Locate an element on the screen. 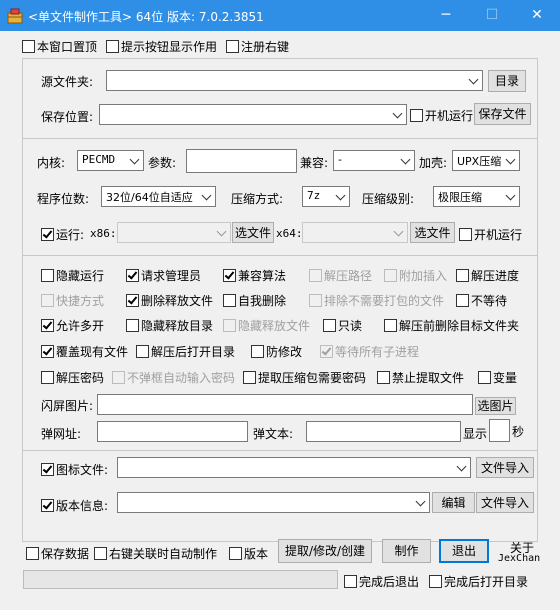  version-info-checkbox: 版本信息: is located at coordinates (74, 505).